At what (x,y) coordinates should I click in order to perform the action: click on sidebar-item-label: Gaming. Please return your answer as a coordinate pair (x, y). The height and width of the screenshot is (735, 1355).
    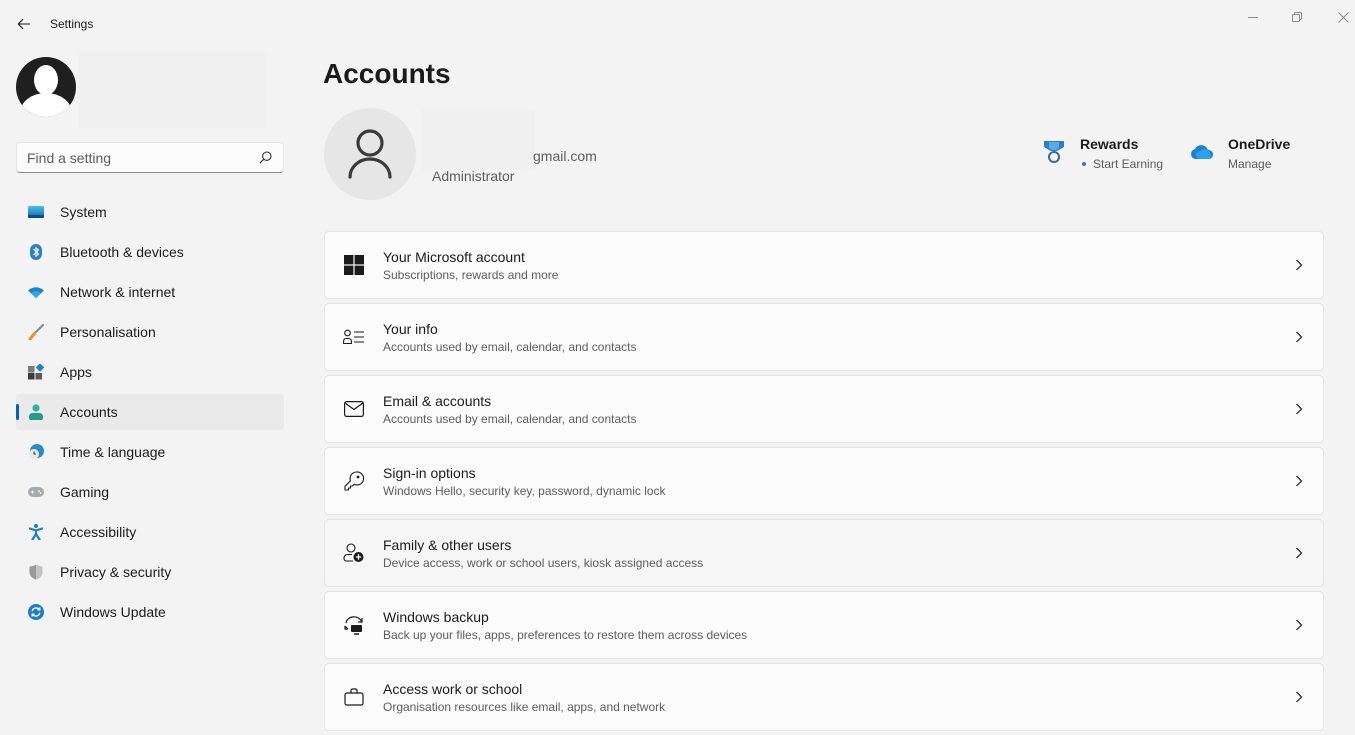
    Looking at the image, I should click on (85, 492).